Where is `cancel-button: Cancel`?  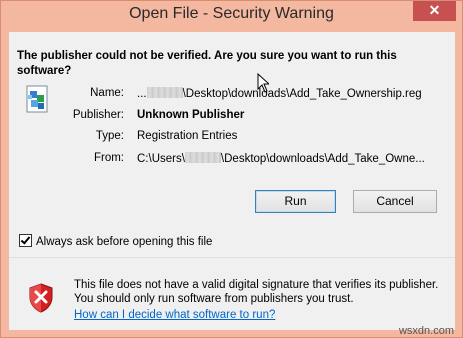 cancel-button: Cancel is located at coordinates (395, 201).